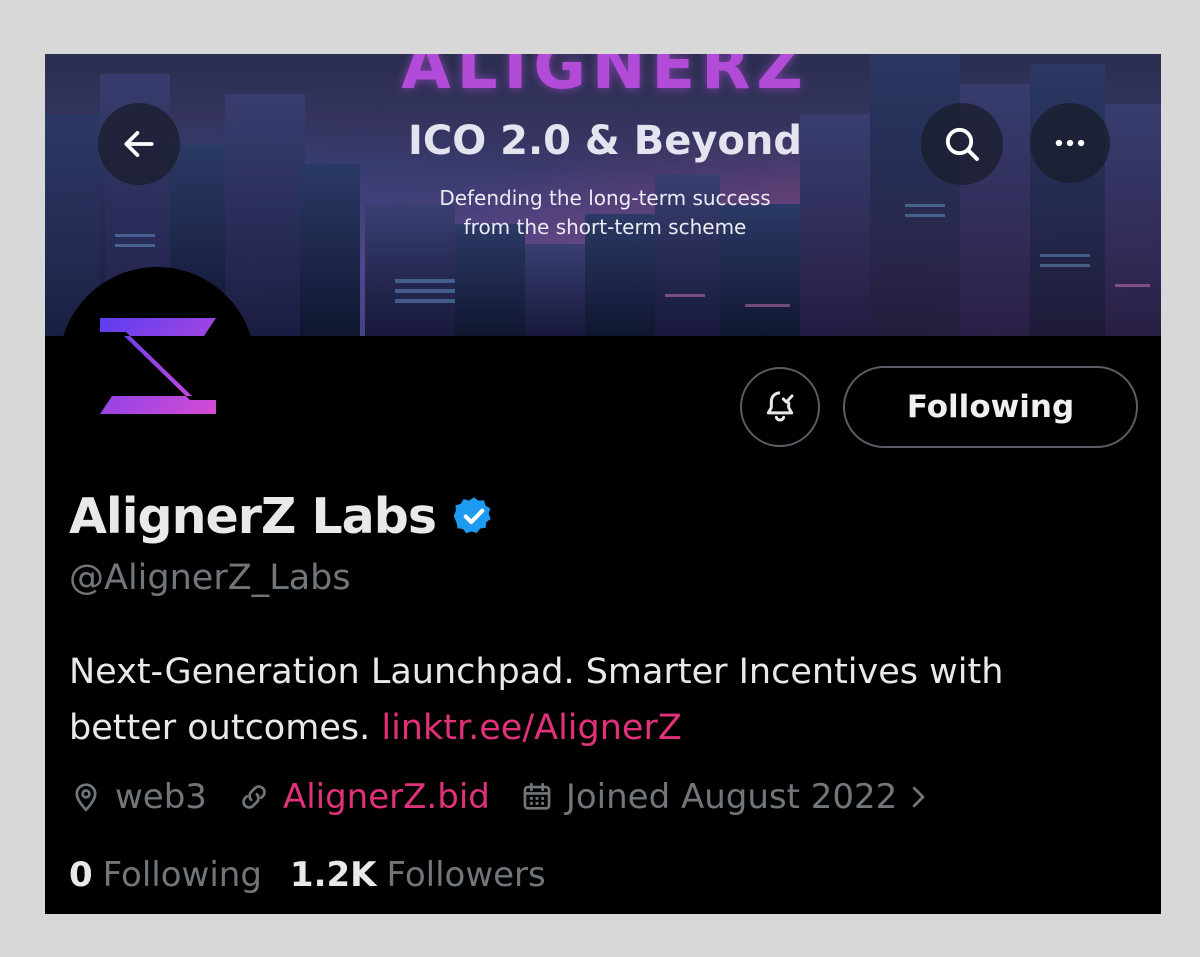  What do you see at coordinates (605, 79) in the screenshot?
I see `banner-logo-text: ALIGNERZ` at bounding box center [605, 79].